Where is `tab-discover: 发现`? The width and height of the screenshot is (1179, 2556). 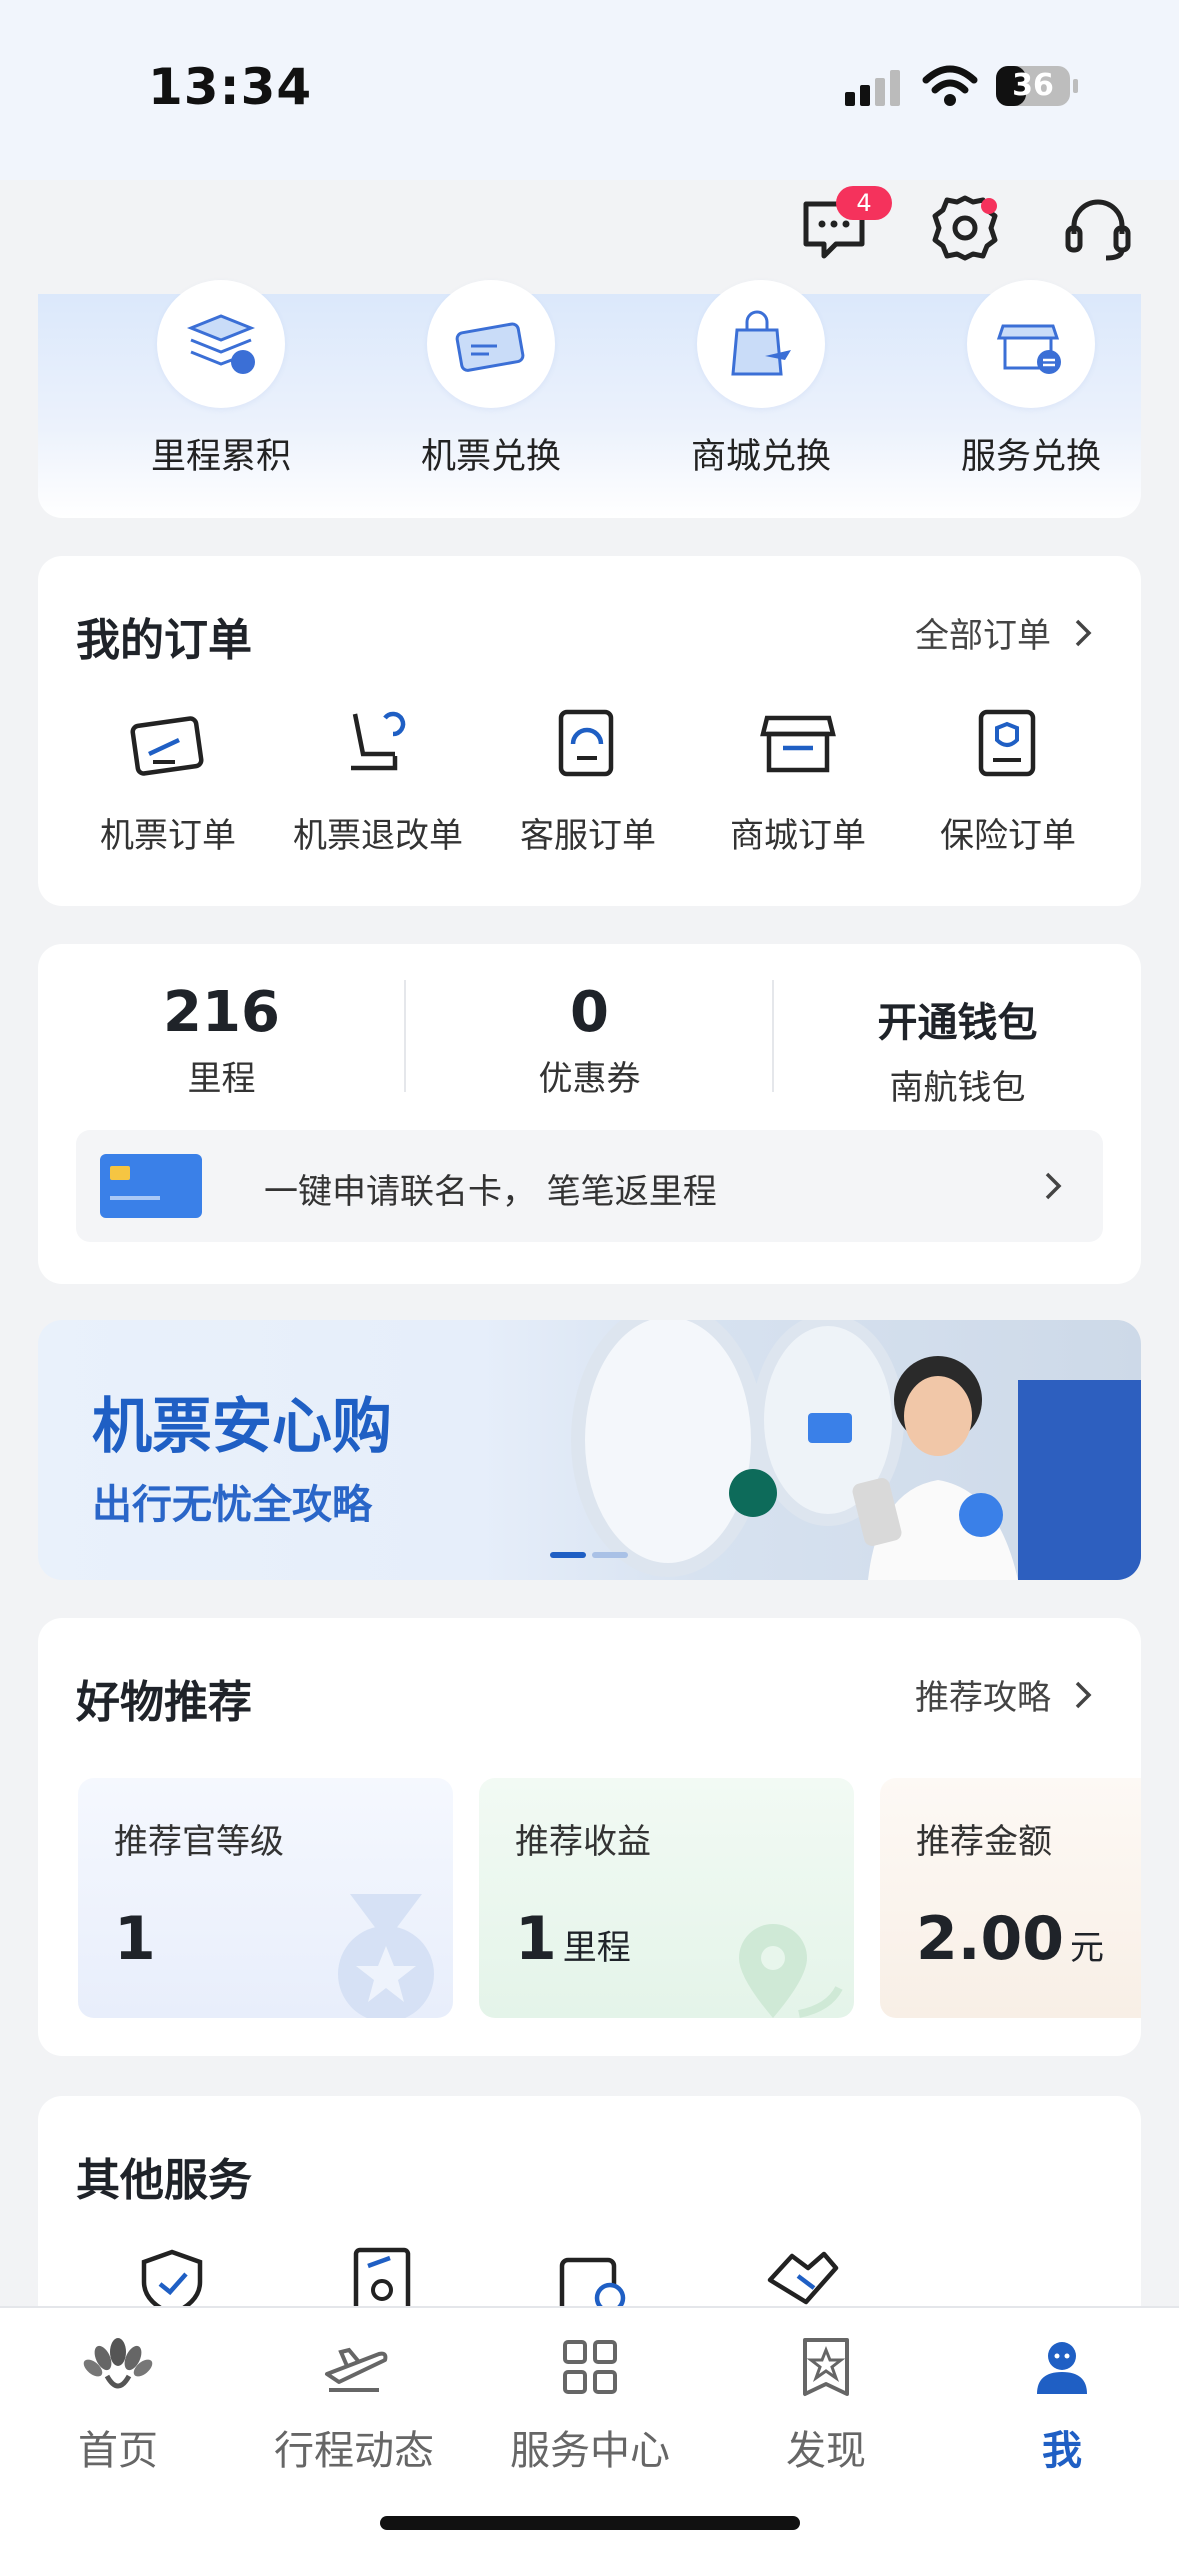
tab-discover: 发现 is located at coordinates (826, 2404).